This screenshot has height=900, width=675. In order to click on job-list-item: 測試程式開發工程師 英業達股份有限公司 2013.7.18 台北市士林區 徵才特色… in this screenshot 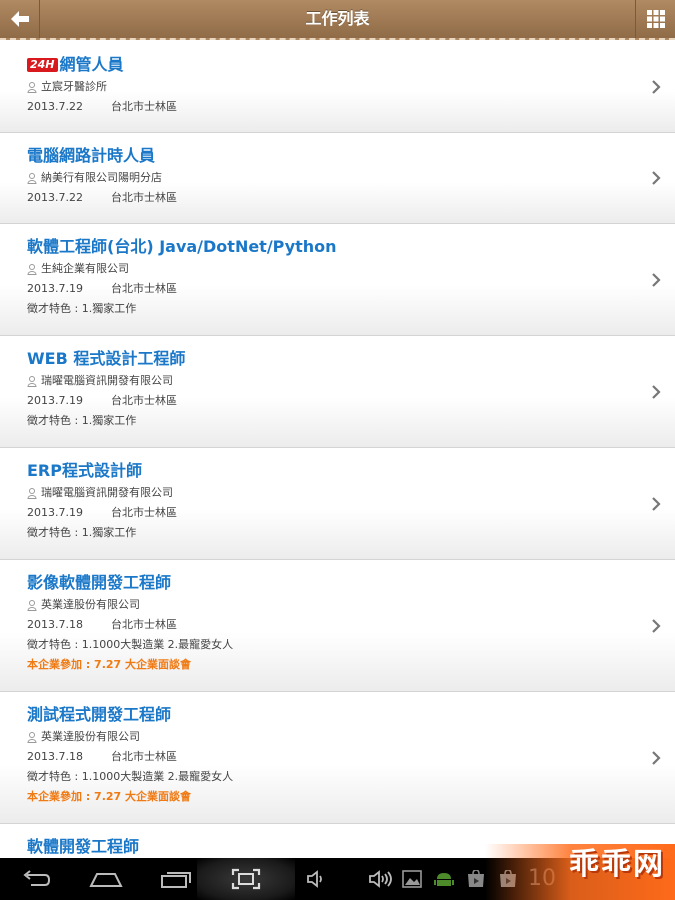, I will do `click(337, 758)`.